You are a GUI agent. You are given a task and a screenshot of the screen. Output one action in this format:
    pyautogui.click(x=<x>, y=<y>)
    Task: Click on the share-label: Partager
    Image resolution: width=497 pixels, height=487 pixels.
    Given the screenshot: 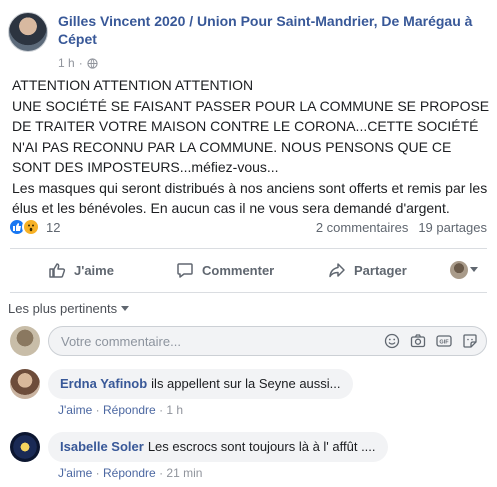 What is the action you would take?
    pyautogui.click(x=380, y=270)
    